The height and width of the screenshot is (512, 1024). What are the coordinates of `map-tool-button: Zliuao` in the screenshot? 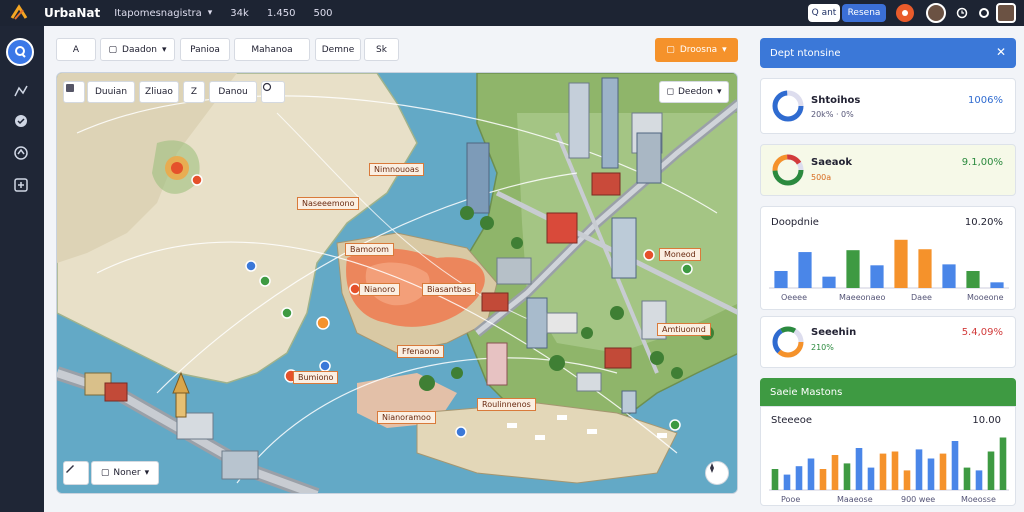 It's located at (159, 92).